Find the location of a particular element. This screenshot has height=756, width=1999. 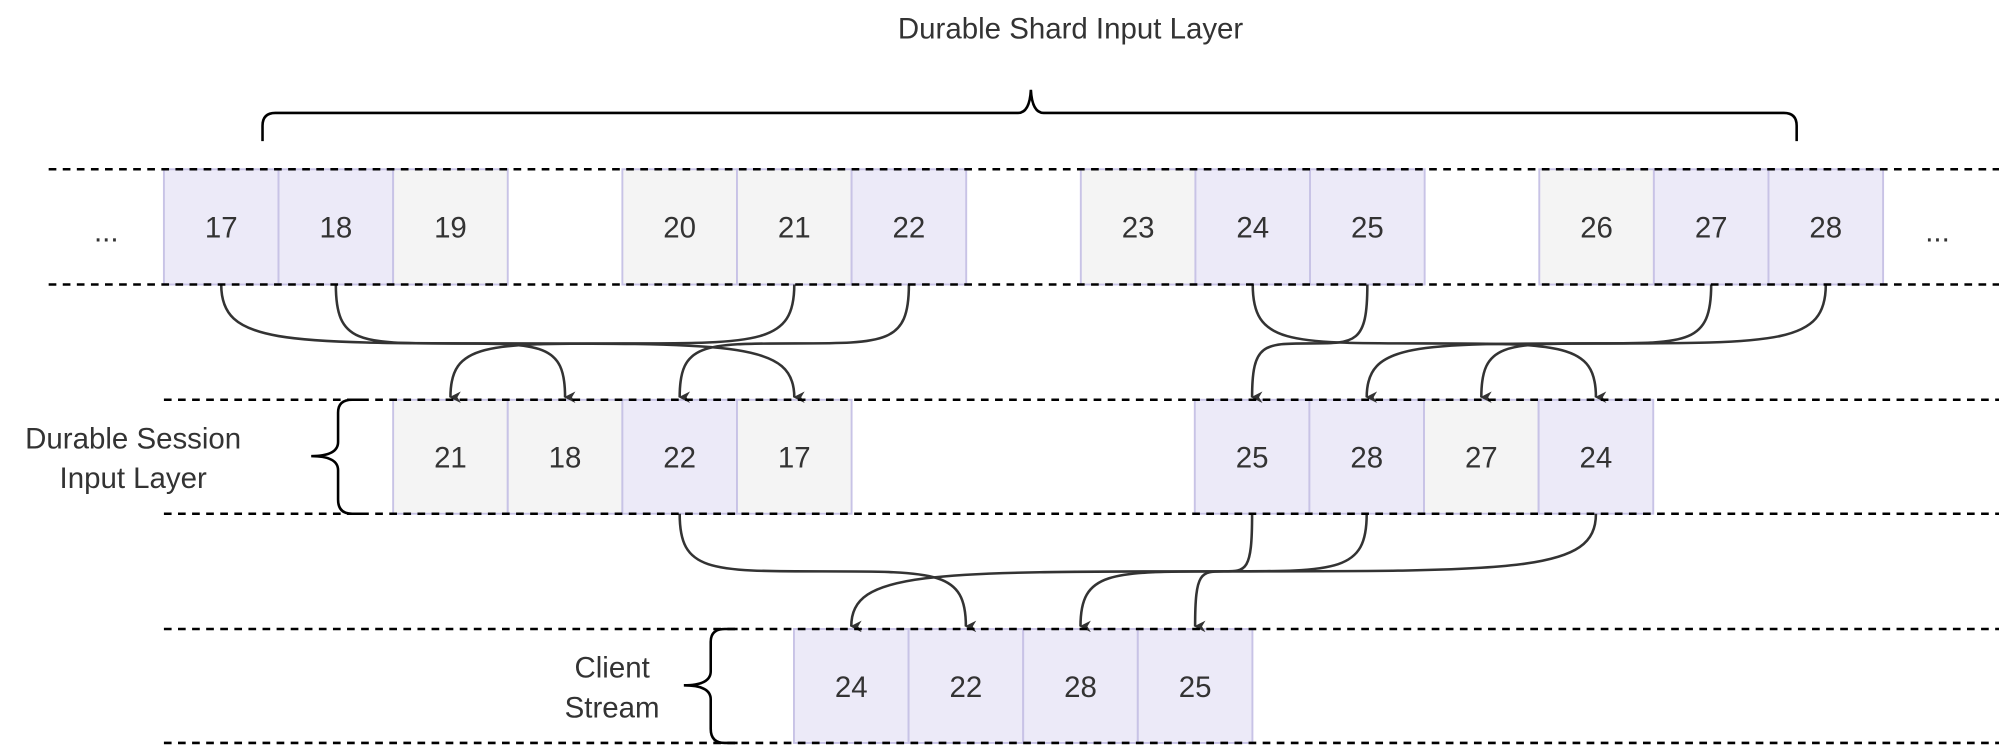

session-cell-28: 28 is located at coordinates (1366, 456).